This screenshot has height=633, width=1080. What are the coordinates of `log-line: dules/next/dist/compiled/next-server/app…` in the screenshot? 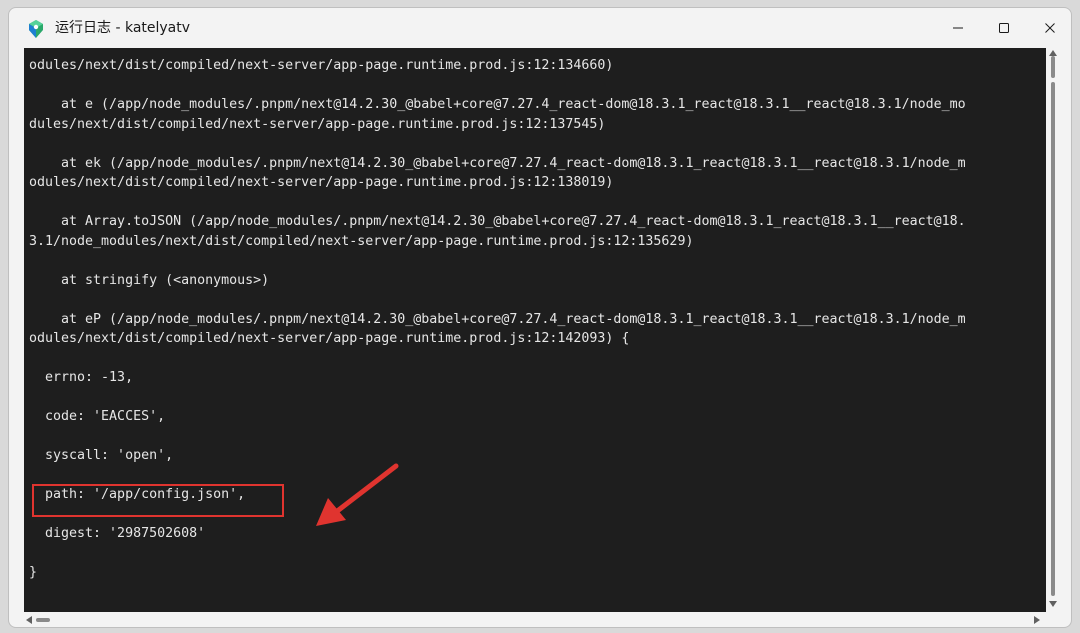 It's located at (317, 124).